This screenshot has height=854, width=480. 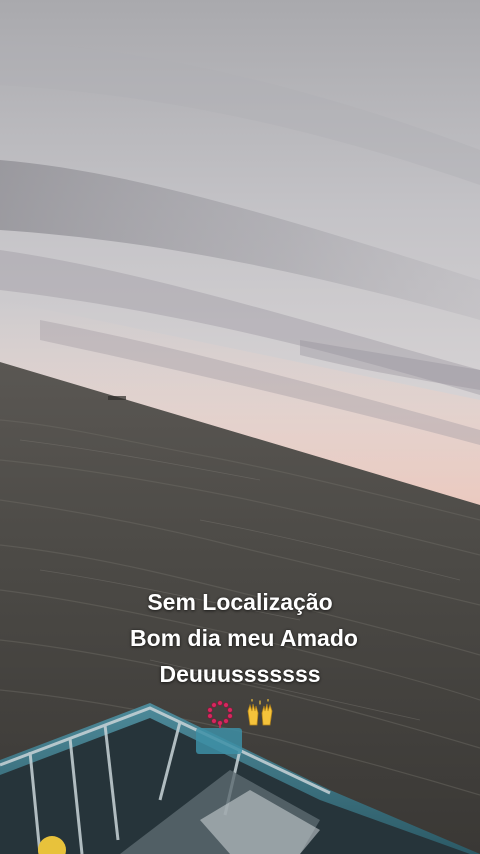 I want to click on location-label: Sem Localização, so click(x=240, y=602).